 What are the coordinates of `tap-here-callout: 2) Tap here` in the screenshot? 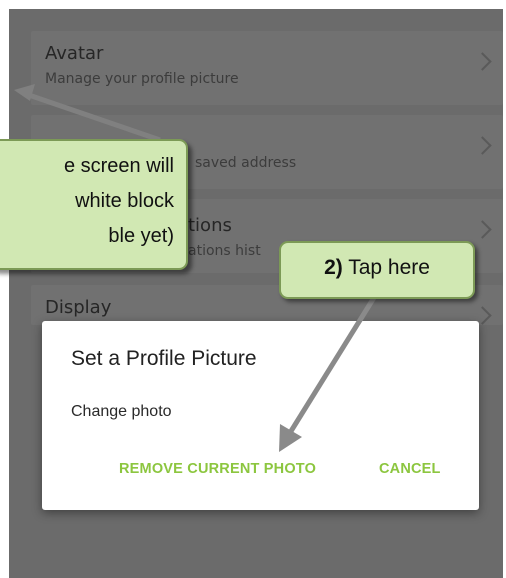 It's located at (377, 270).